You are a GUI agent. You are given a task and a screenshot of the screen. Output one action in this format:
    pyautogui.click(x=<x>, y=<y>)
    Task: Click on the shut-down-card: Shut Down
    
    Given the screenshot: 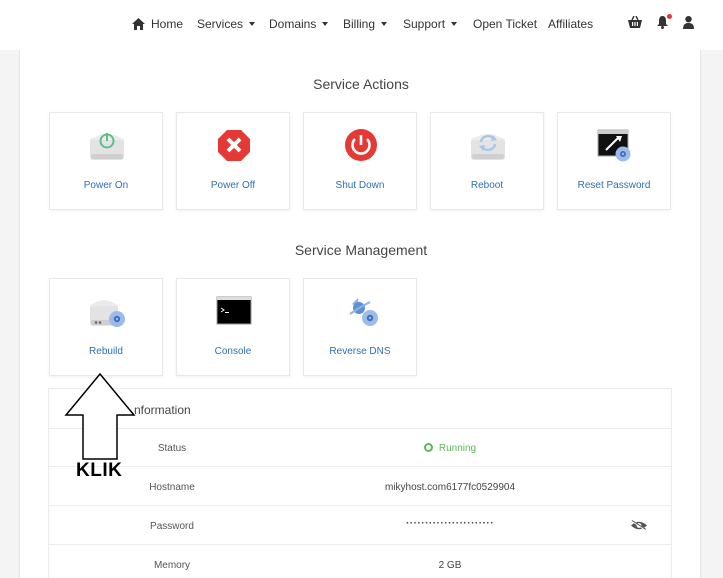 What is the action you would take?
    pyautogui.click(x=360, y=161)
    